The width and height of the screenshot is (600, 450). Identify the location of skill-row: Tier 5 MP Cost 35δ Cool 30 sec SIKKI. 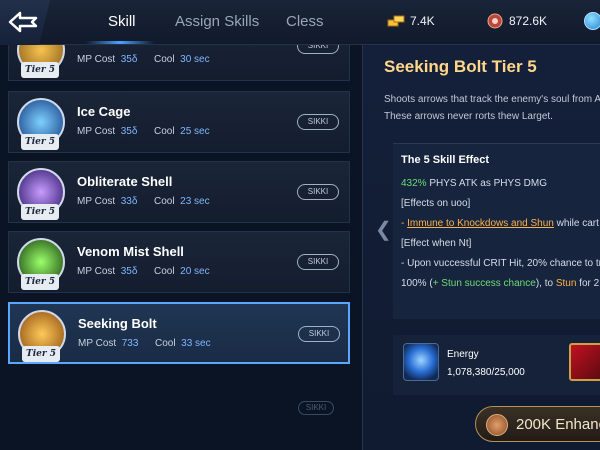
(179, 63).